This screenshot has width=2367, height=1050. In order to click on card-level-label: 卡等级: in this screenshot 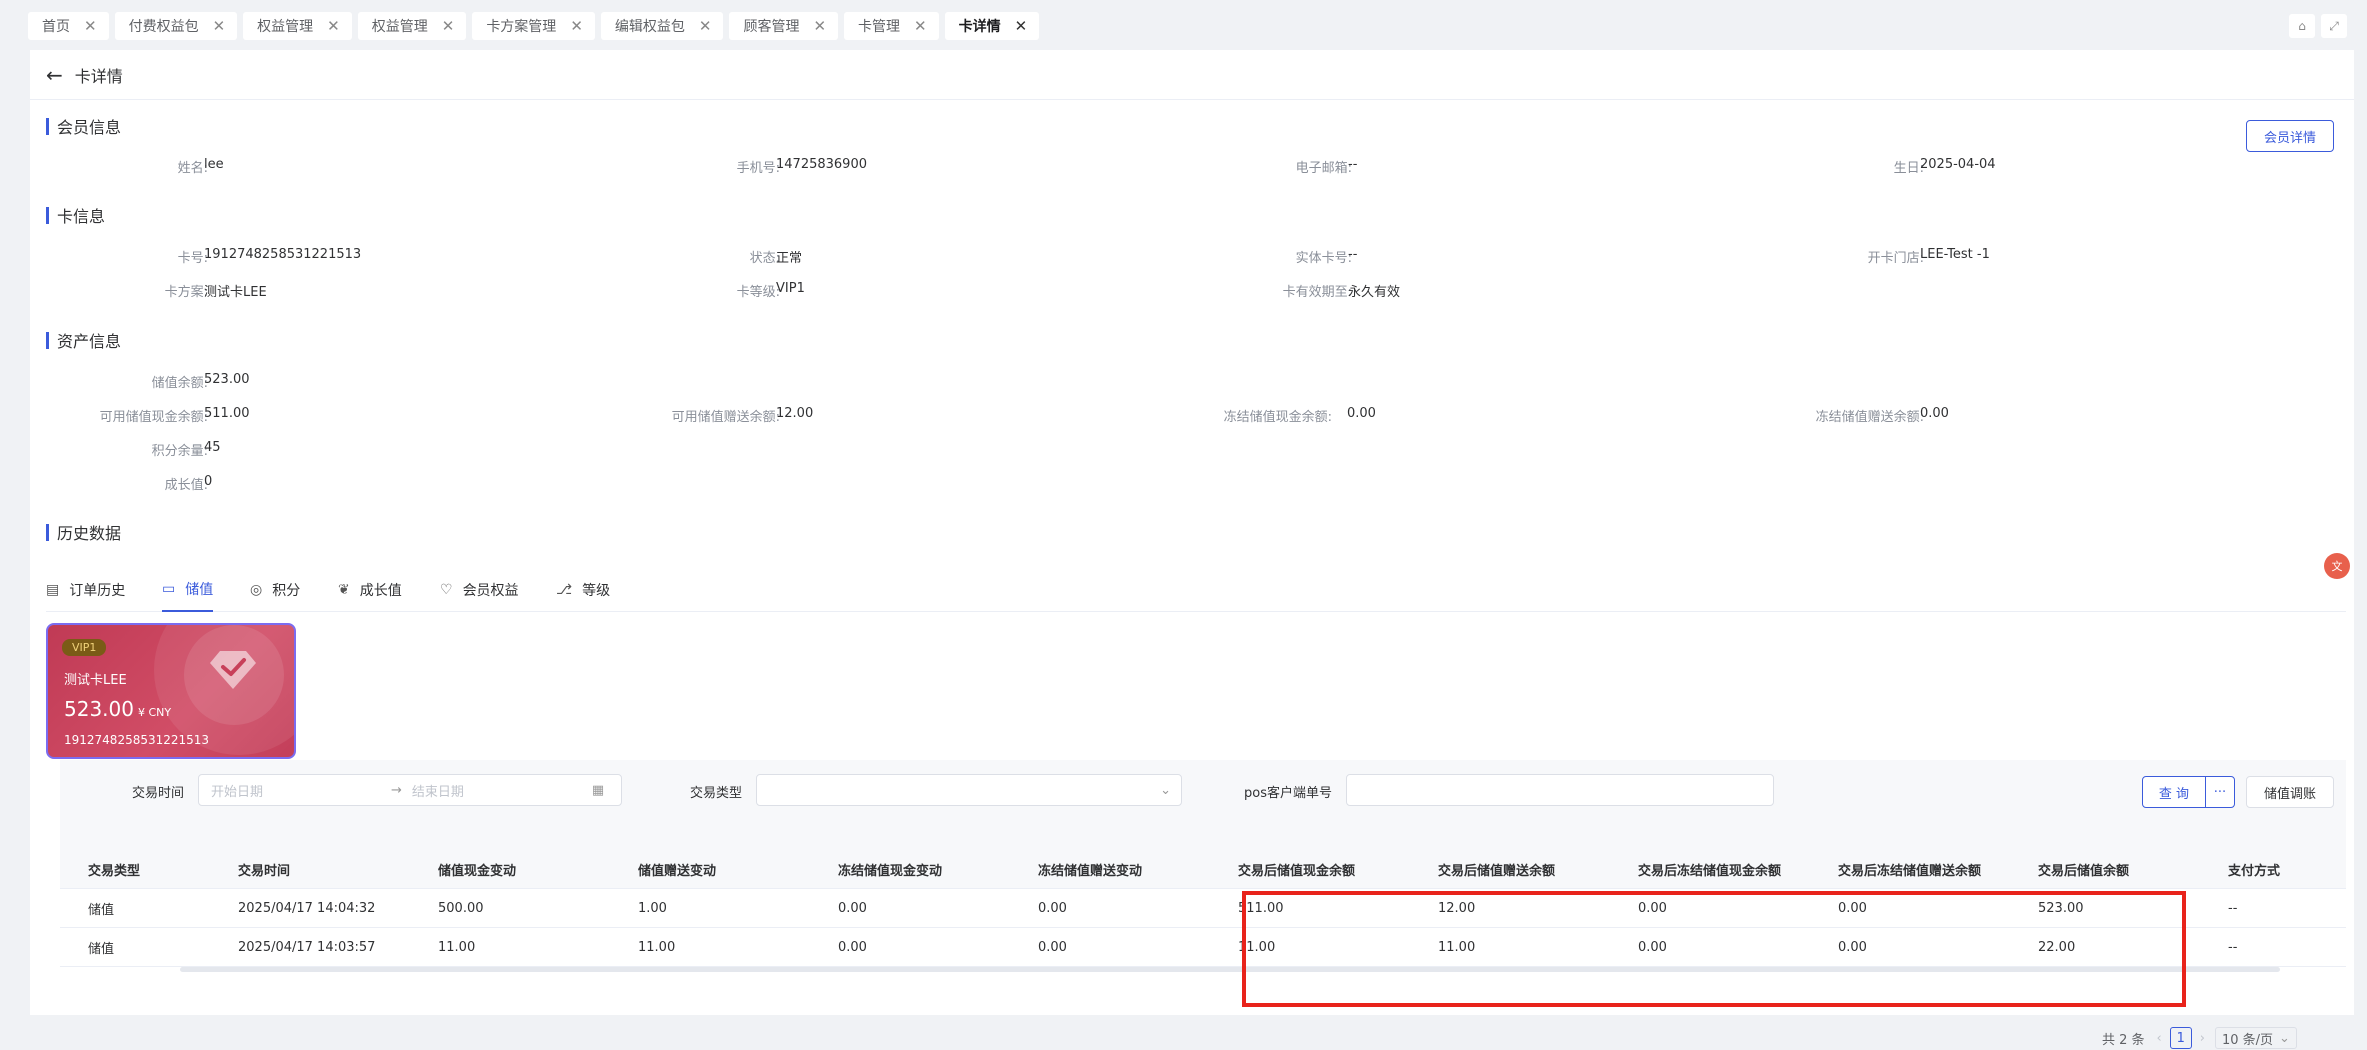, I will do `click(758, 292)`.